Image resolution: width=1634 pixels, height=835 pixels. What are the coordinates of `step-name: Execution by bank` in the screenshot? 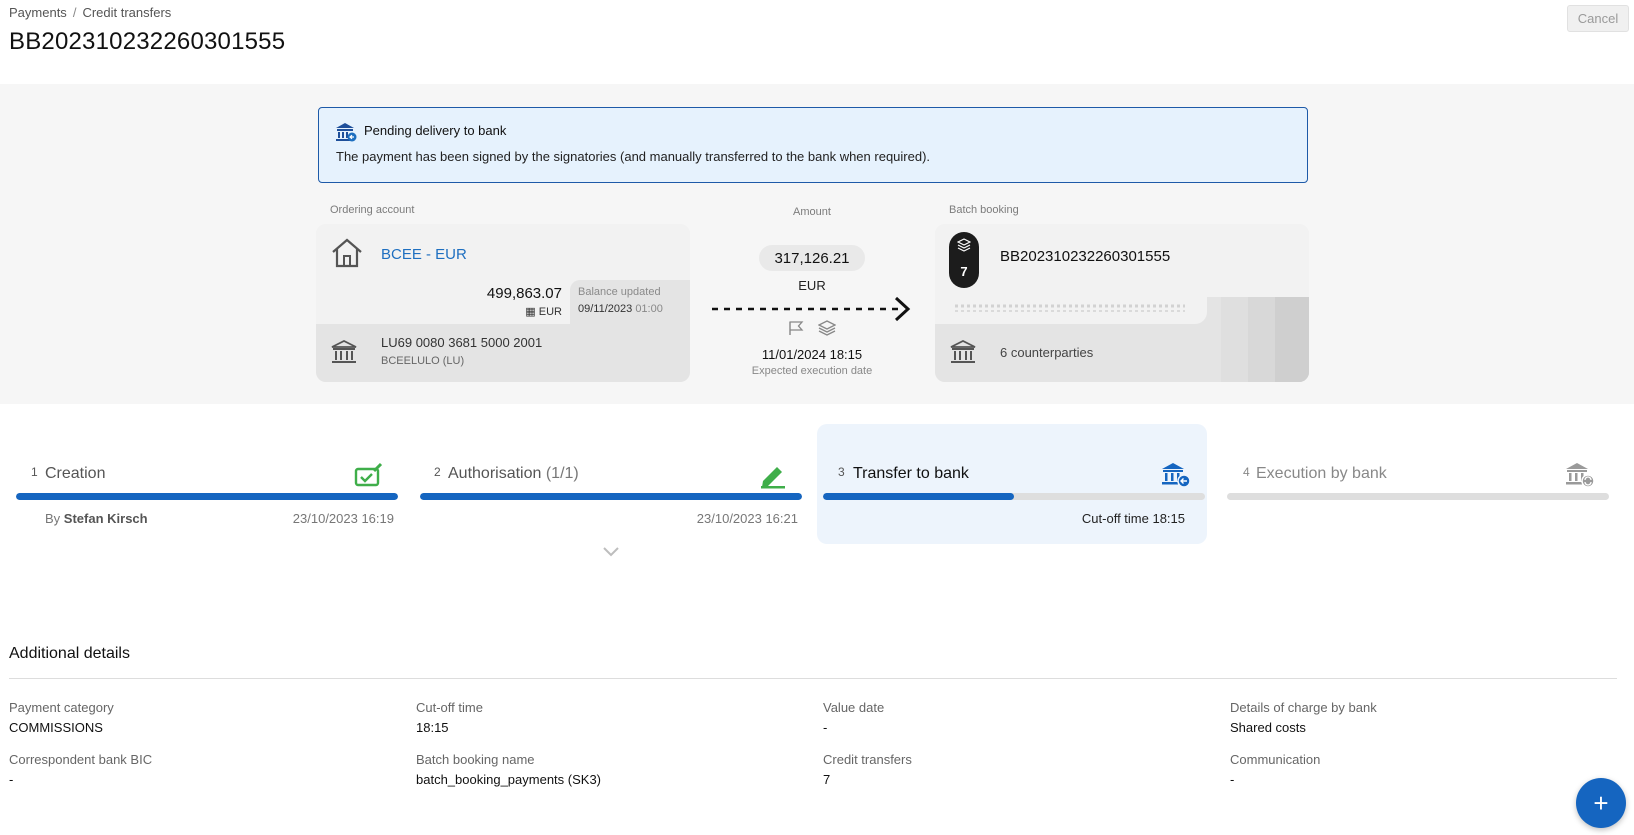 It's located at (1321, 473).